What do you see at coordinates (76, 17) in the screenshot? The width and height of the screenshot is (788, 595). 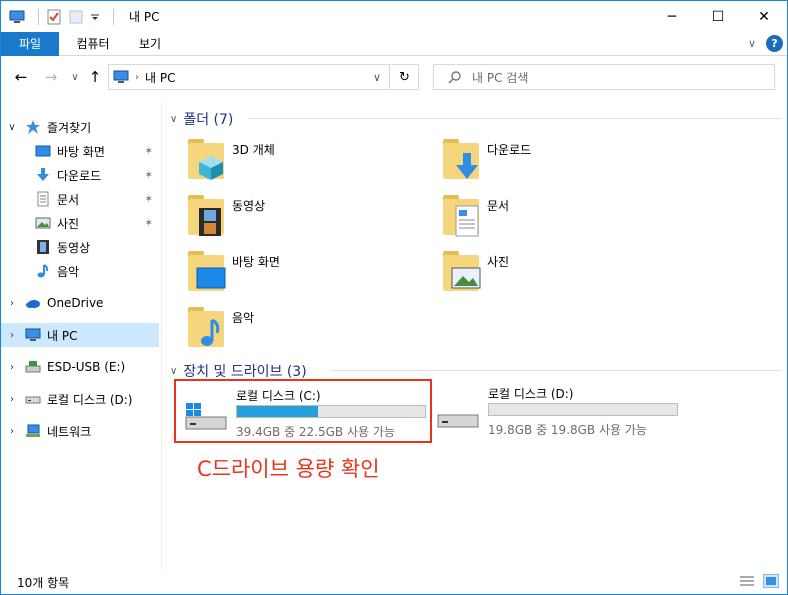 I see `new-folder-icon` at bounding box center [76, 17].